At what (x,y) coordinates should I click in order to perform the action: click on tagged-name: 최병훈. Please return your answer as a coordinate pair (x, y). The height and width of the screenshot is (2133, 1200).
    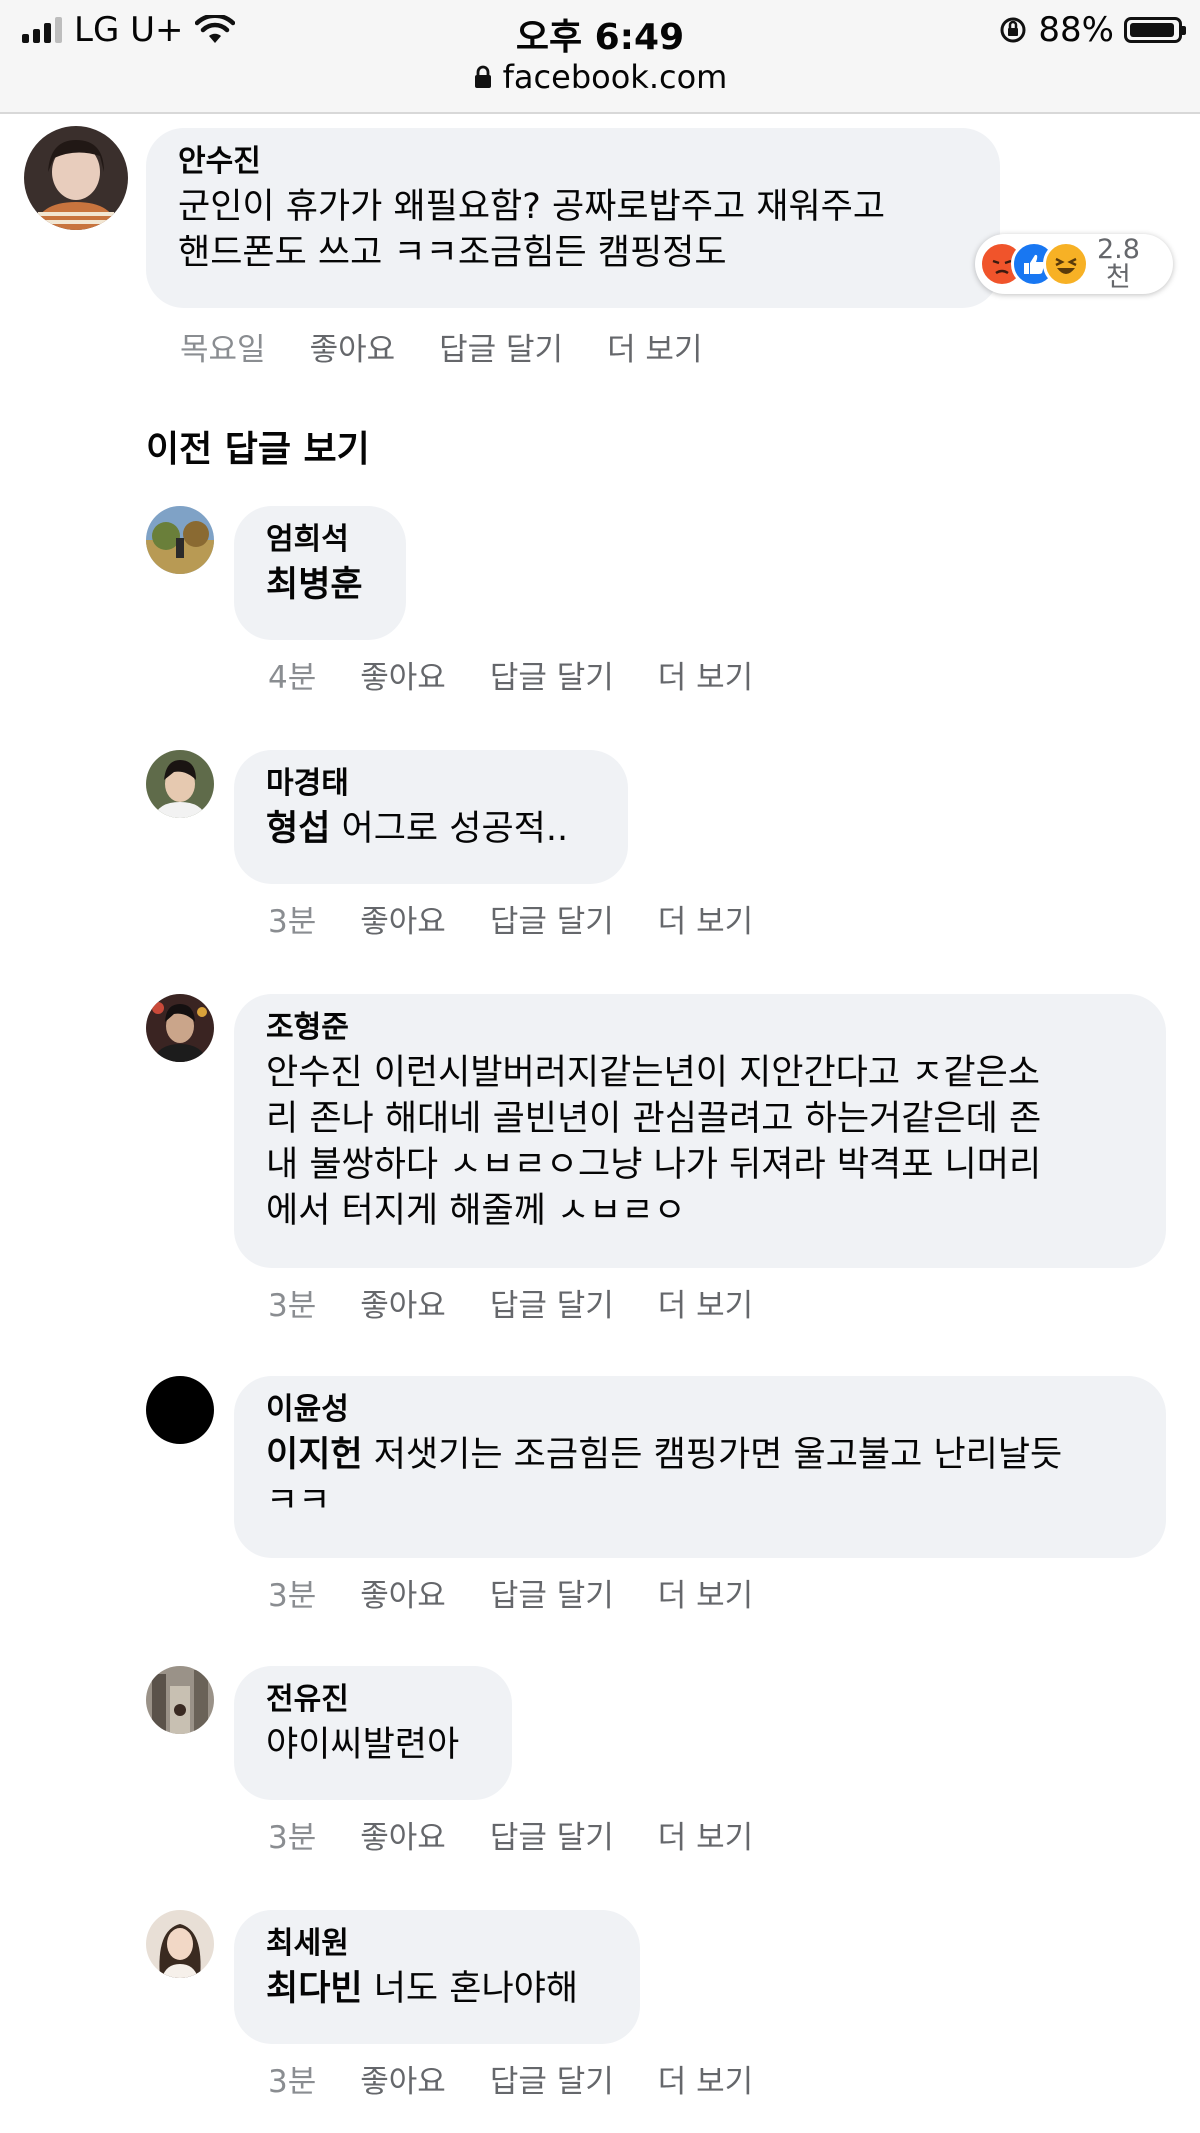
    Looking at the image, I should click on (314, 585).